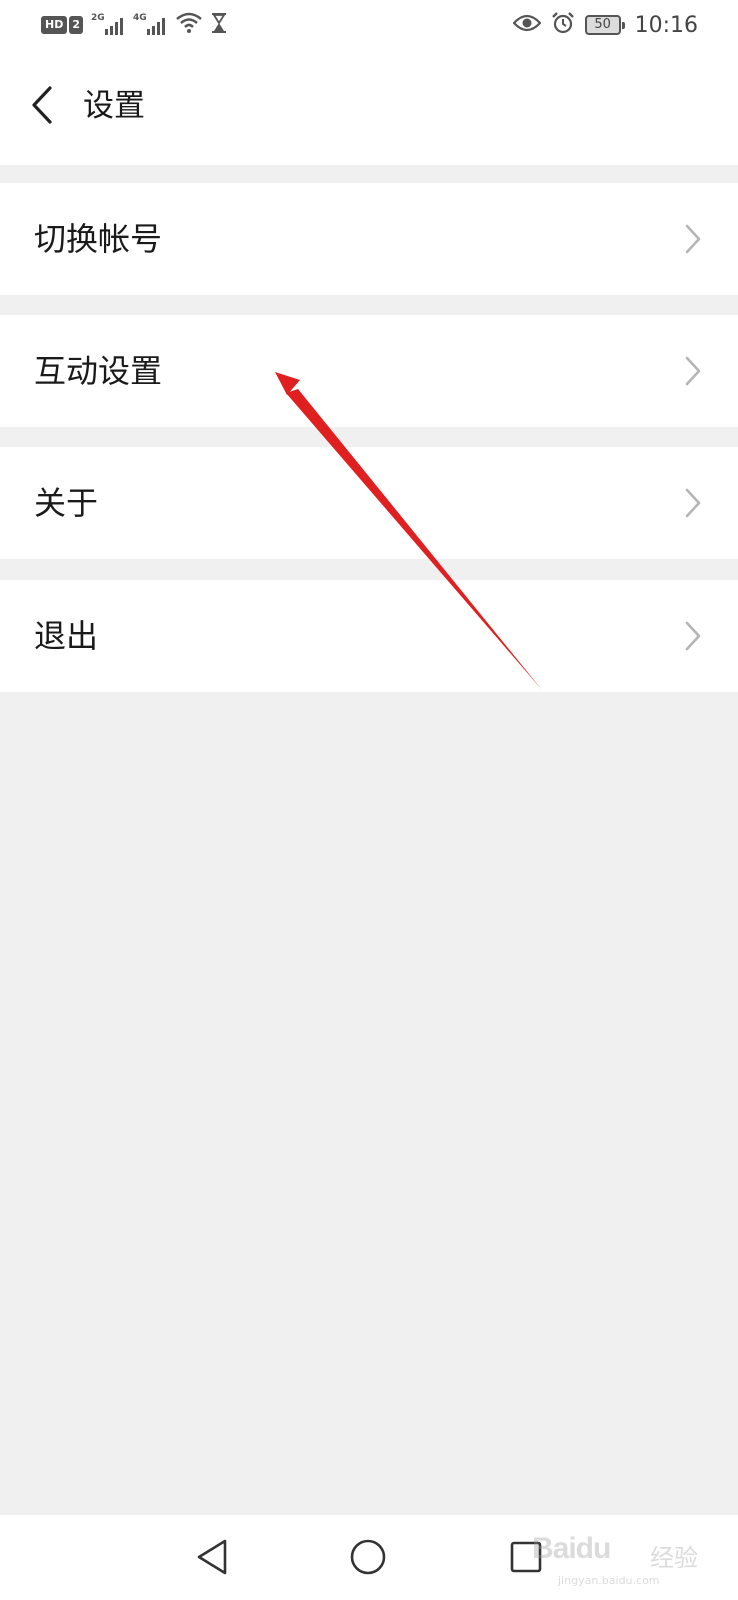  I want to click on app-header: 设置, so click(369, 107).